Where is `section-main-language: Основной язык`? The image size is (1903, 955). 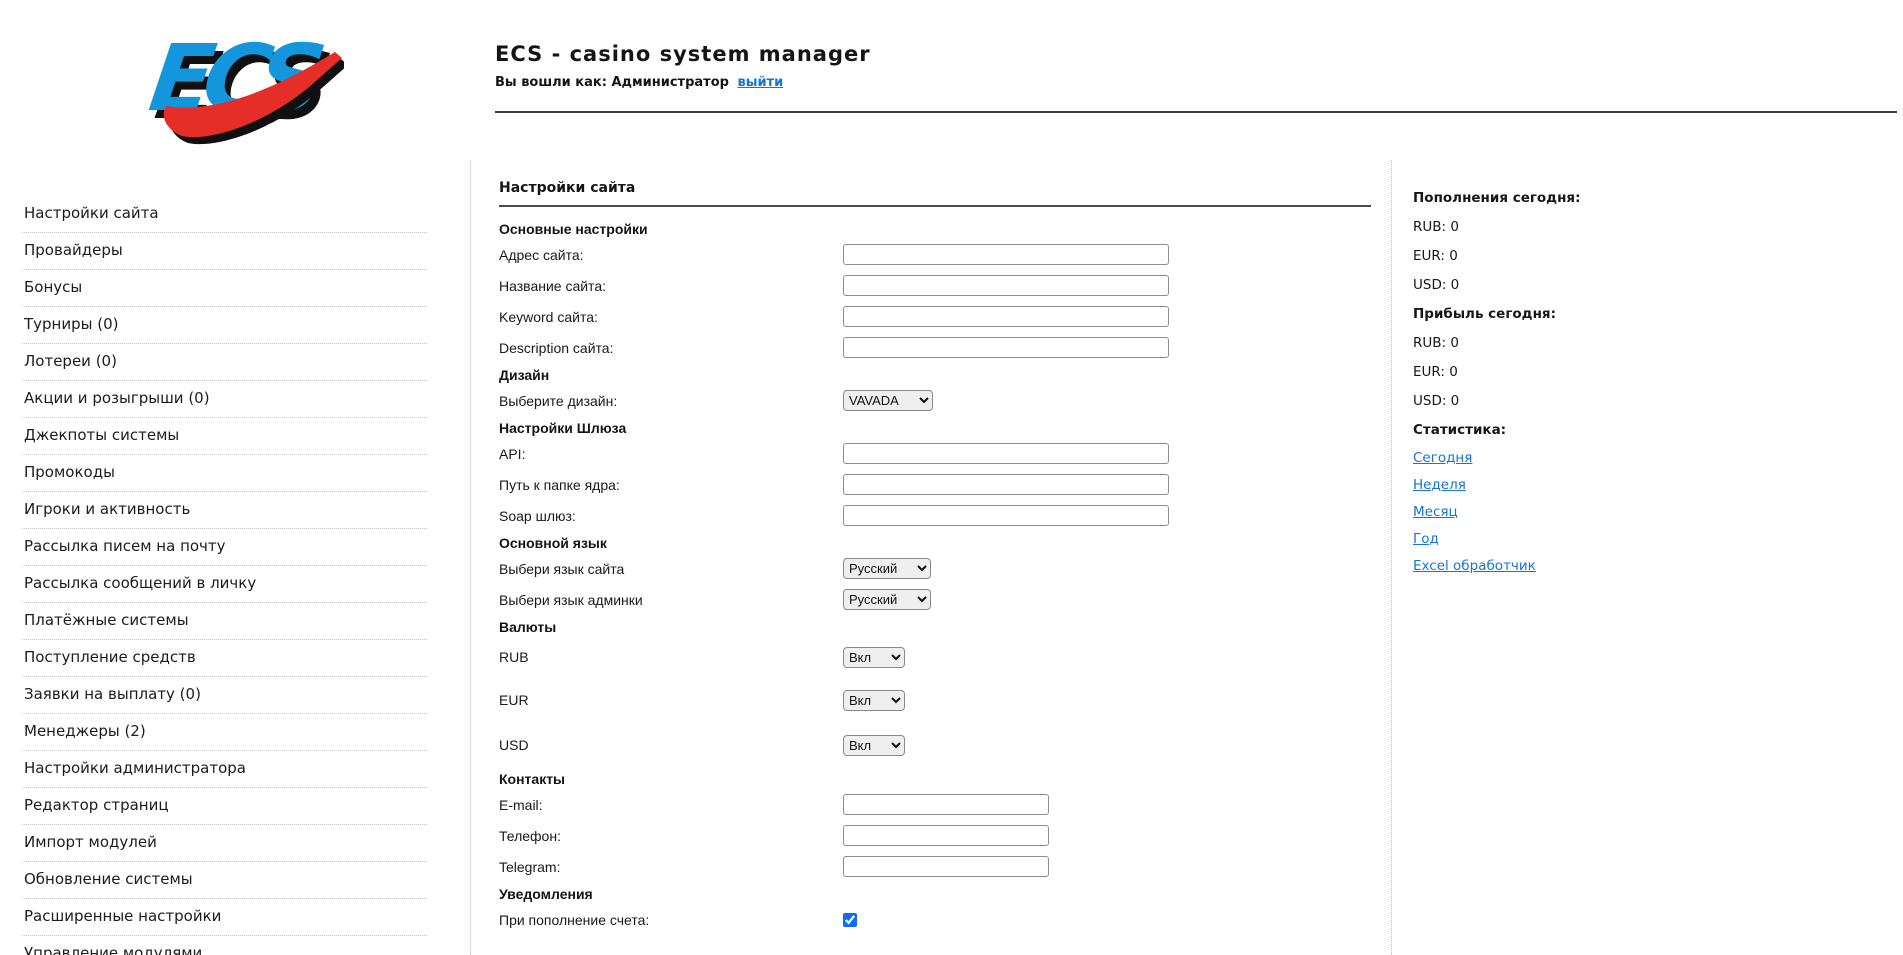
section-main-language: Основной язык is located at coordinates (553, 543).